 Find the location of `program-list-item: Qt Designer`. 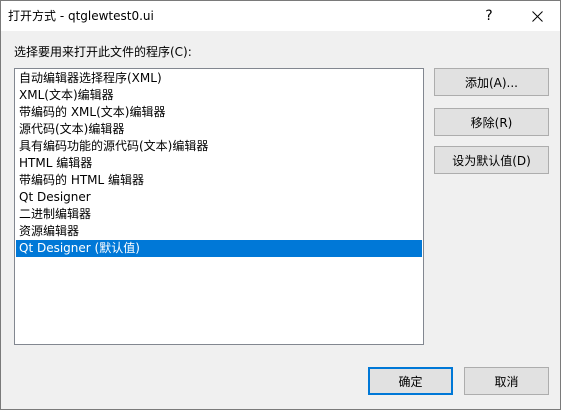

program-list-item: Qt Designer is located at coordinates (219, 197).